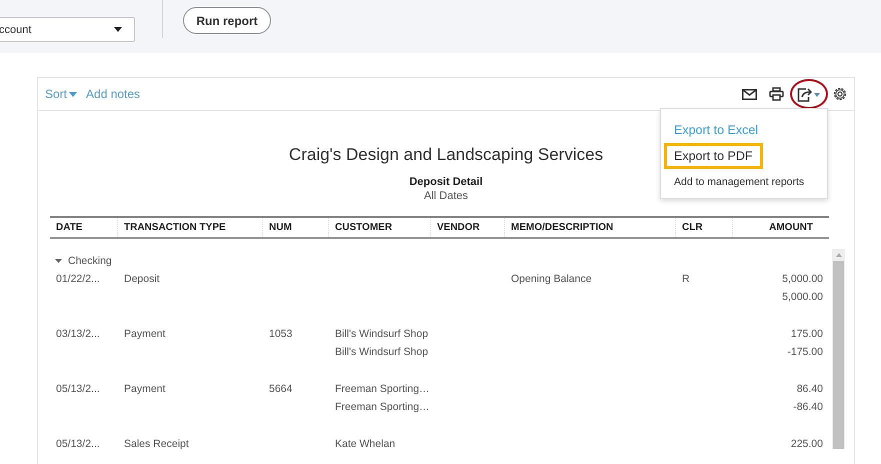  Describe the element at coordinates (446, 154) in the screenshot. I see `company-name: Craig's Design and Landscaping Services` at that location.